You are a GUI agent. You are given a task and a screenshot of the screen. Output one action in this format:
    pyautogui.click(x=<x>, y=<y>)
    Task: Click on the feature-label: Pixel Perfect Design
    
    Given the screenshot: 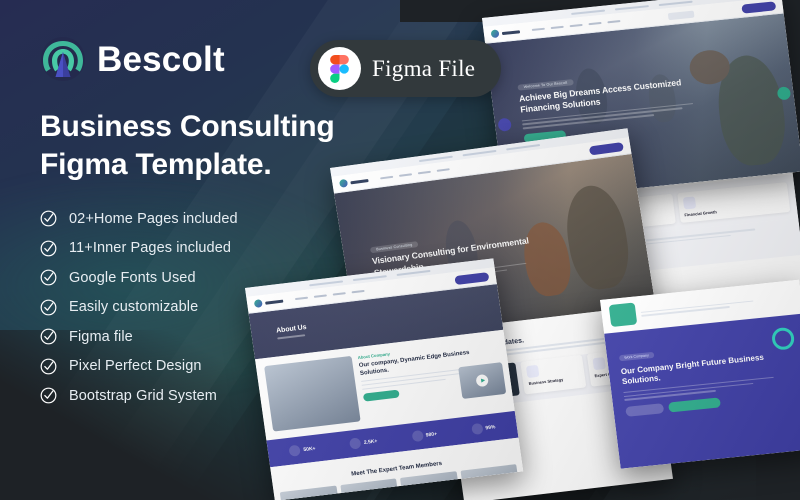 What is the action you would take?
    pyautogui.click(x=135, y=366)
    